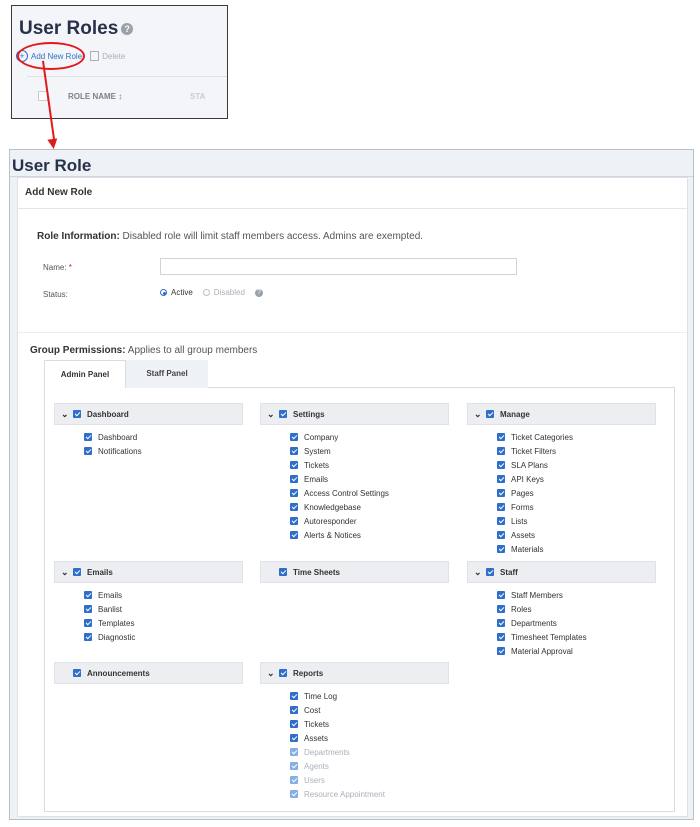 The height and width of the screenshot is (827, 700). What do you see at coordinates (148, 437) in the screenshot?
I see `permission-item: Dashboard` at bounding box center [148, 437].